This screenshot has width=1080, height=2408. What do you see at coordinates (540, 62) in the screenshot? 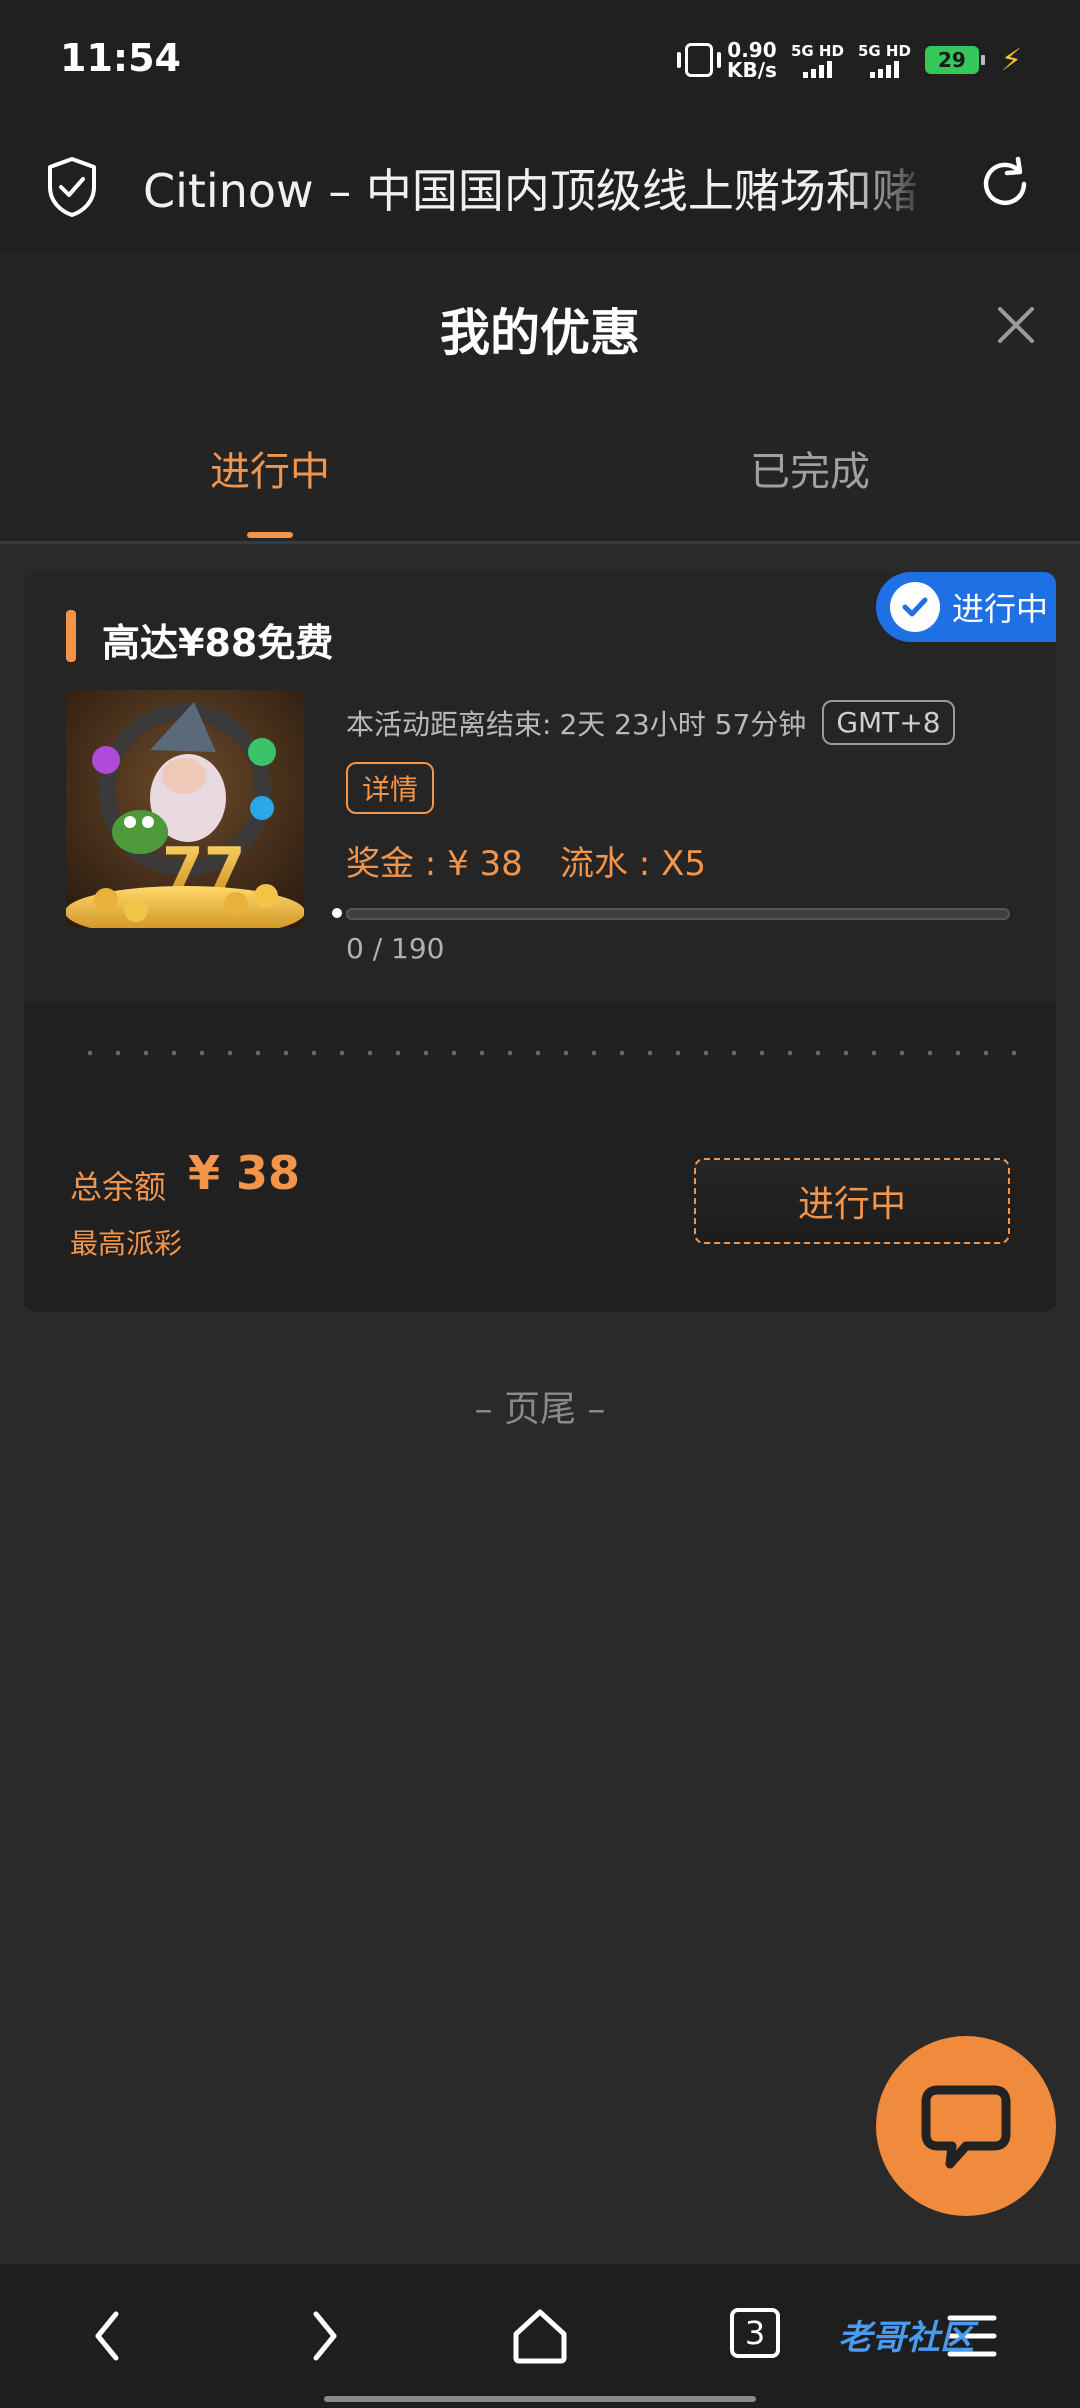
I see `status-bar: 11:54 0.90 KB/s 5G HD 5G HD 29 ⚡` at bounding box center [540, 62].